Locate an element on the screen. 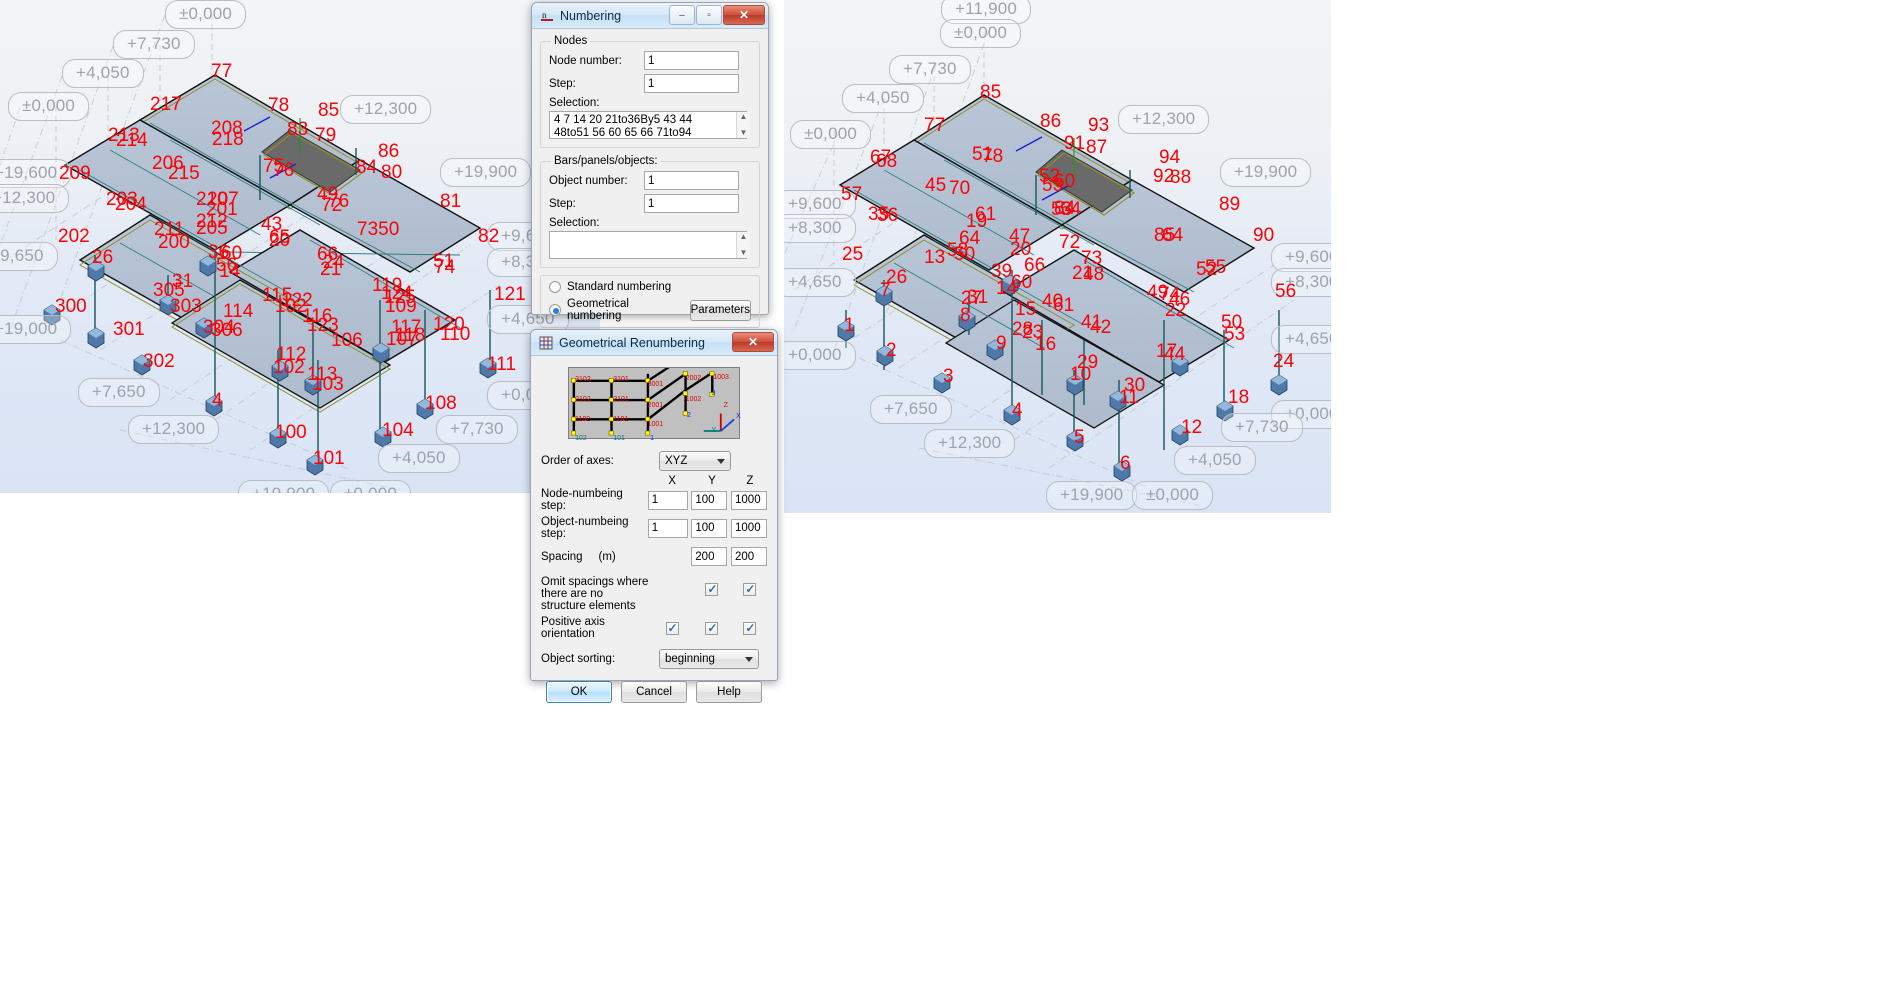  geometrical-window-buttons: ✕ is located at coordinates (753, 342).